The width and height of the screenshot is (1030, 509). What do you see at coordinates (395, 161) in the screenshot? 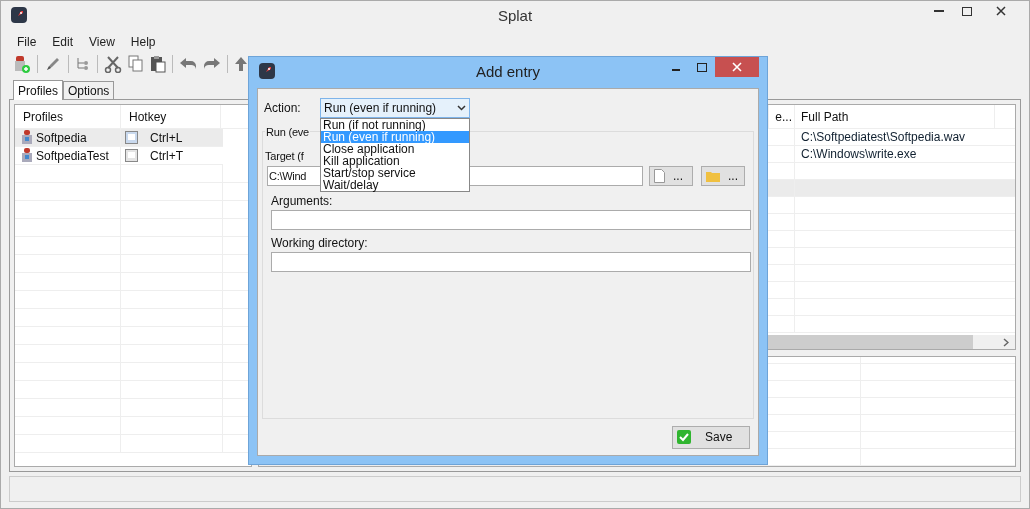
I see `dropdown-option: Kill application` at bounding box center [395, 161].